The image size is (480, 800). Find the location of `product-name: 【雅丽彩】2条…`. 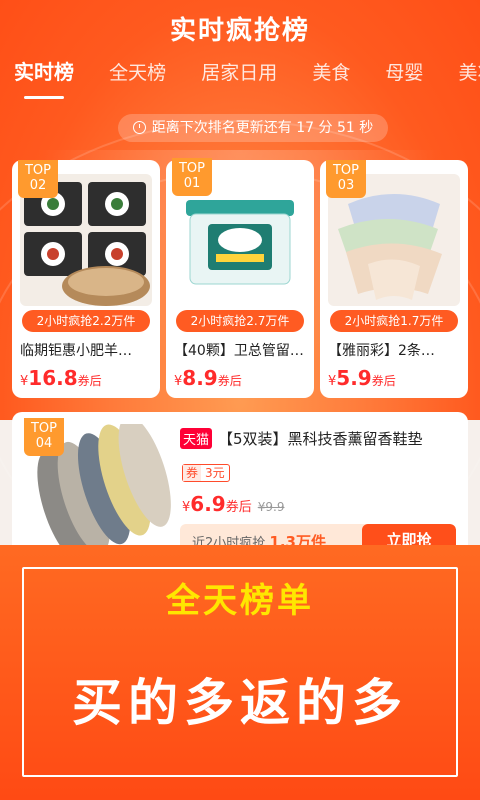

product-name: 【雅丽彩】2条… is located at coordinates (381, 351).